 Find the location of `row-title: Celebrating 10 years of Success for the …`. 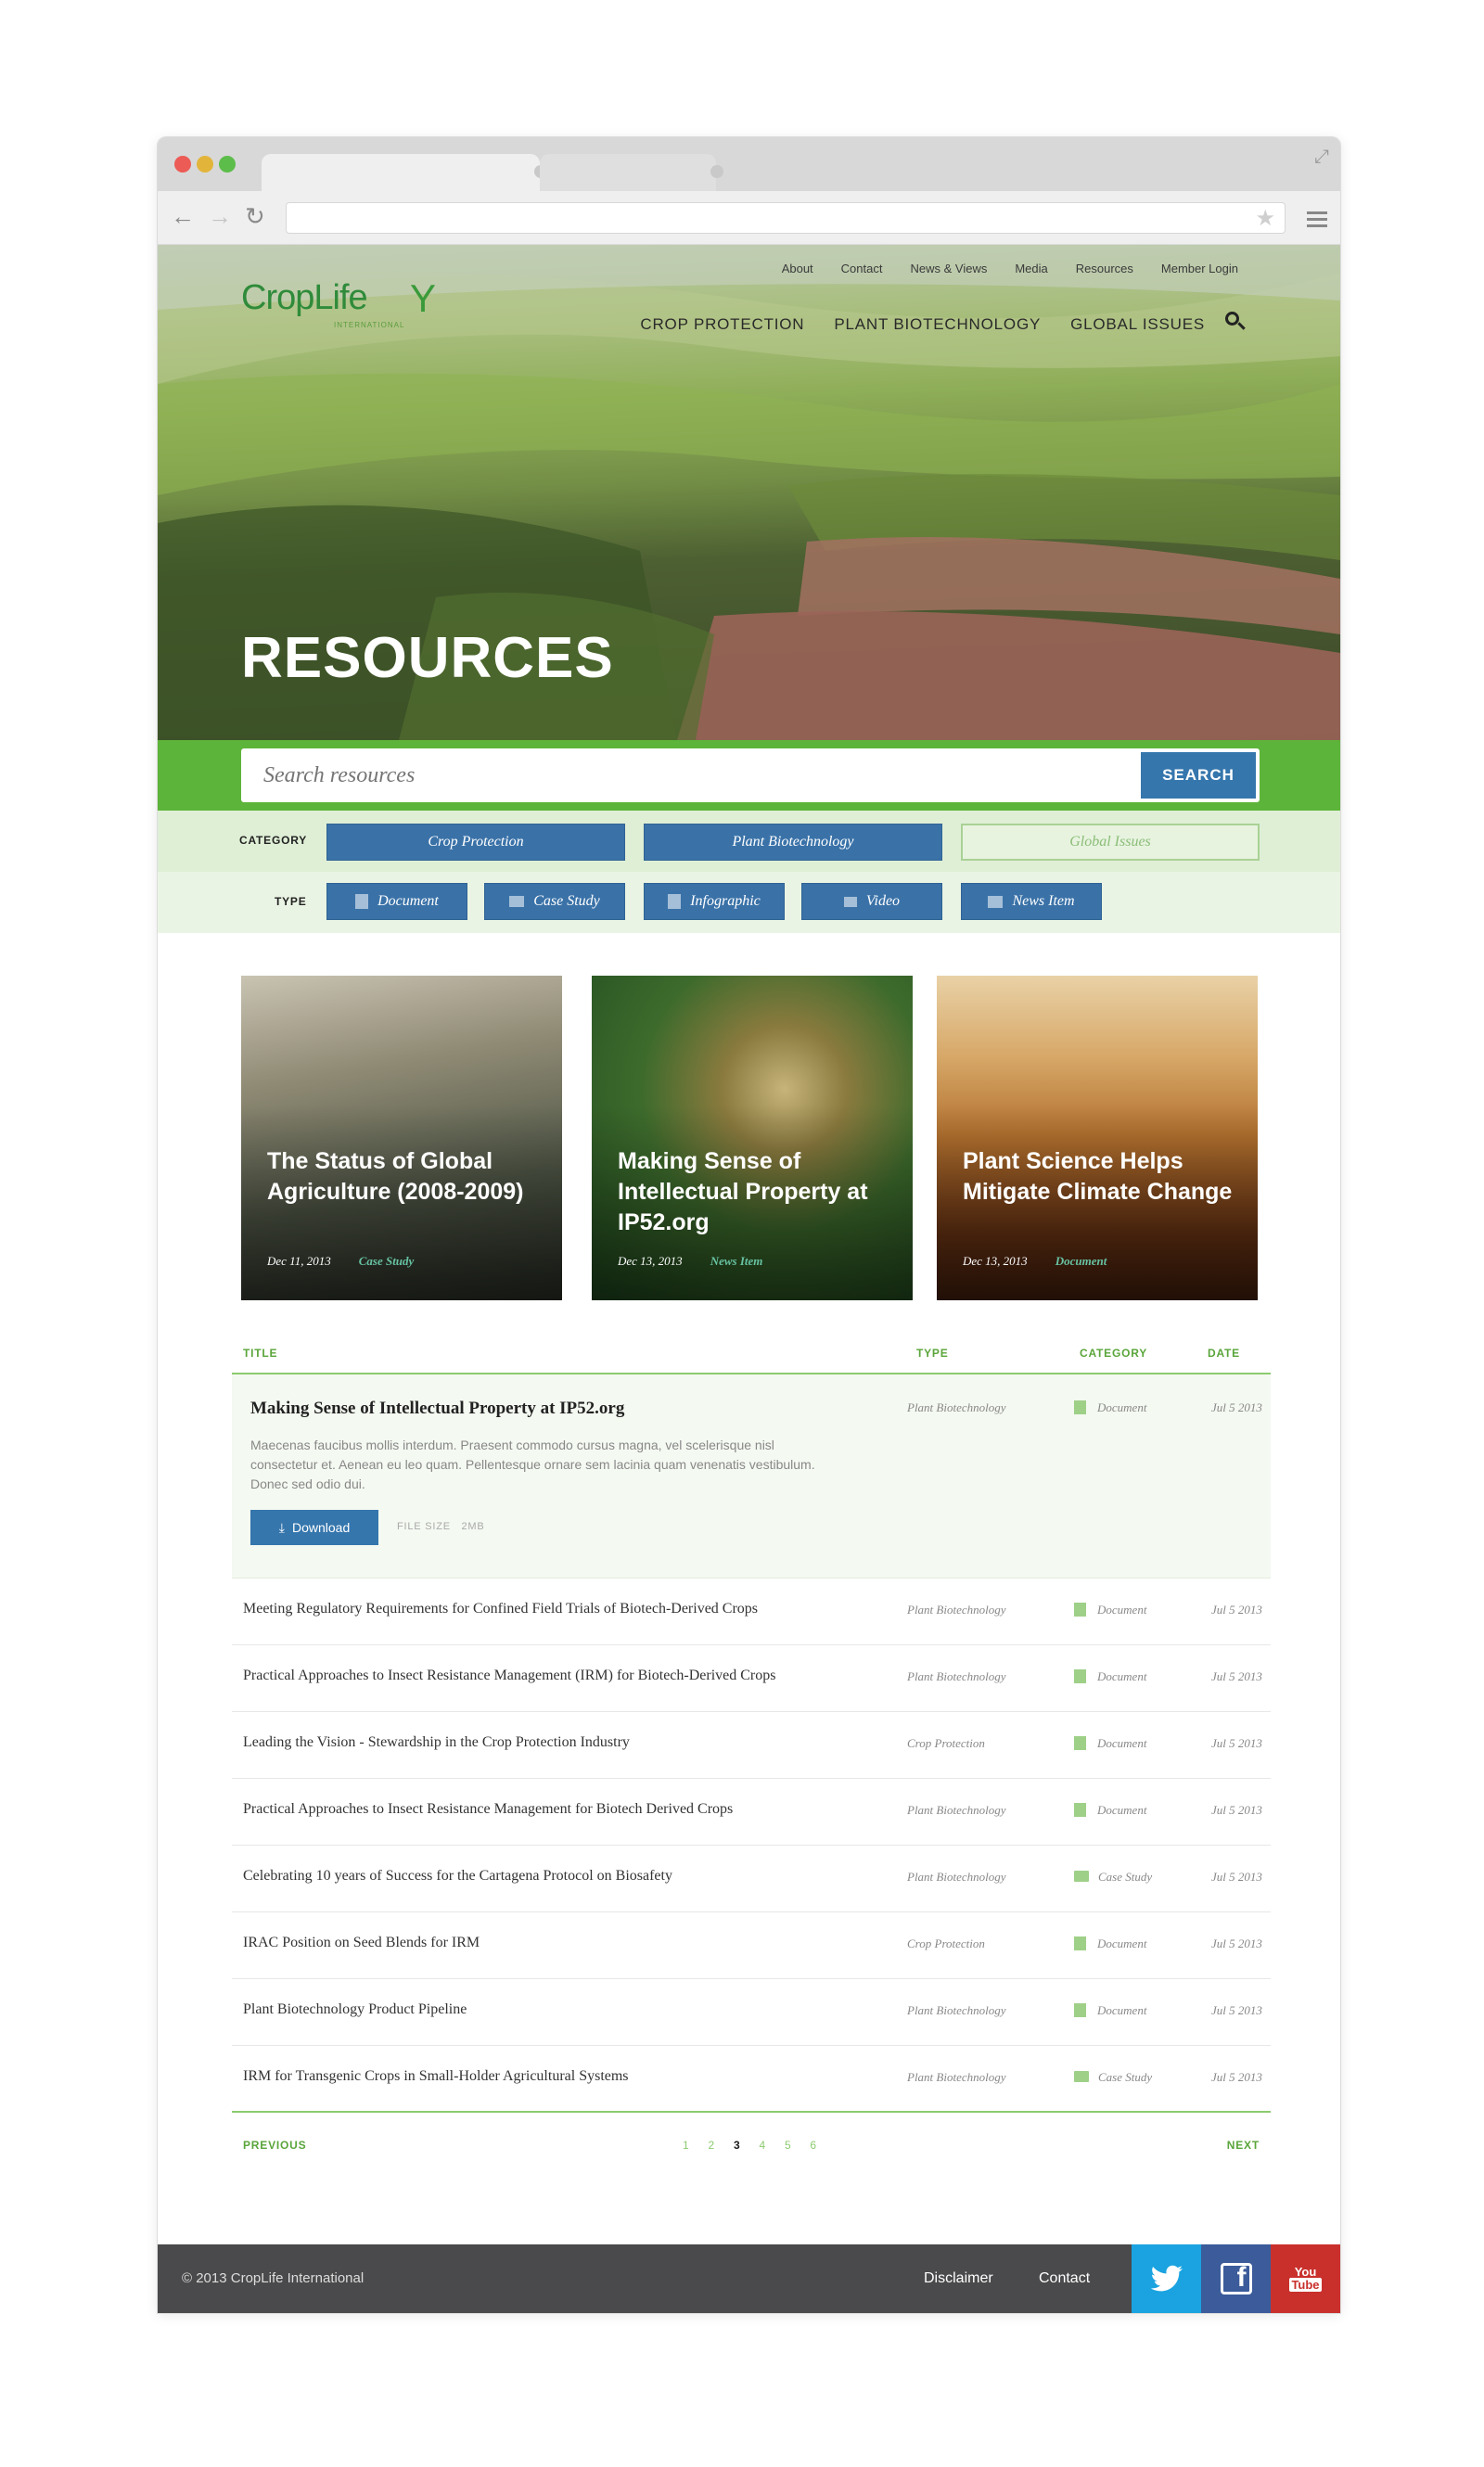

row-title: Celebrating 10 years of Success for the … is located at coordinates (457, 1877).